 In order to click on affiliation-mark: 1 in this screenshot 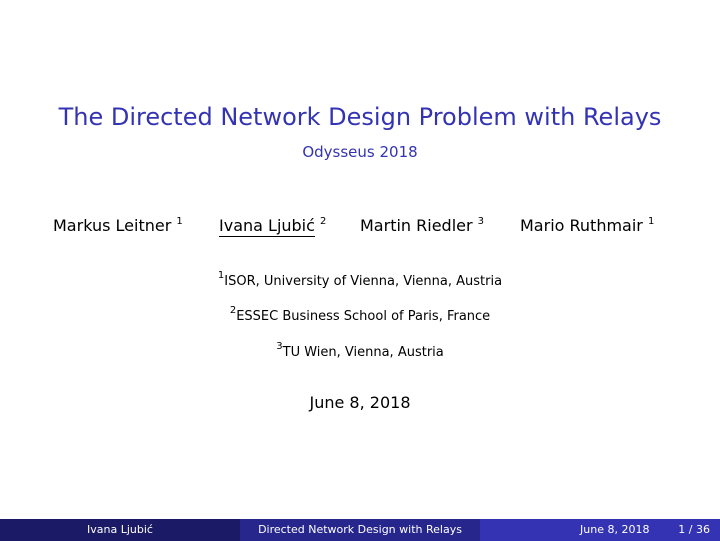, I will do `click(221, 275)`.